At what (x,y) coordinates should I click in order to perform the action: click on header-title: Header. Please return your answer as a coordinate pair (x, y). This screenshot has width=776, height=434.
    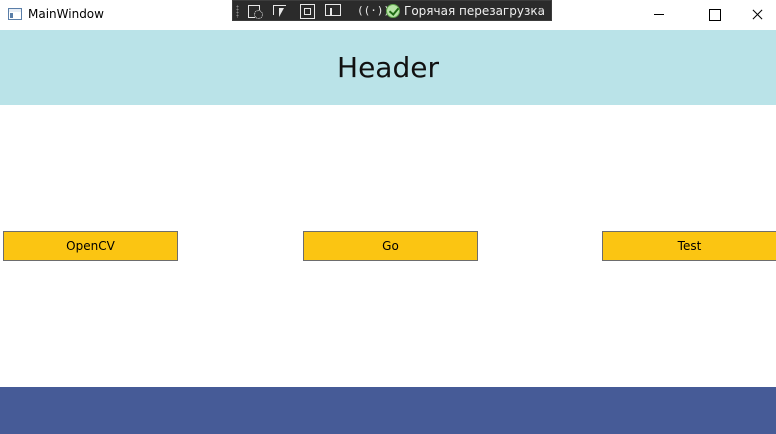
    Looking at the image, I should click on (388, 67).